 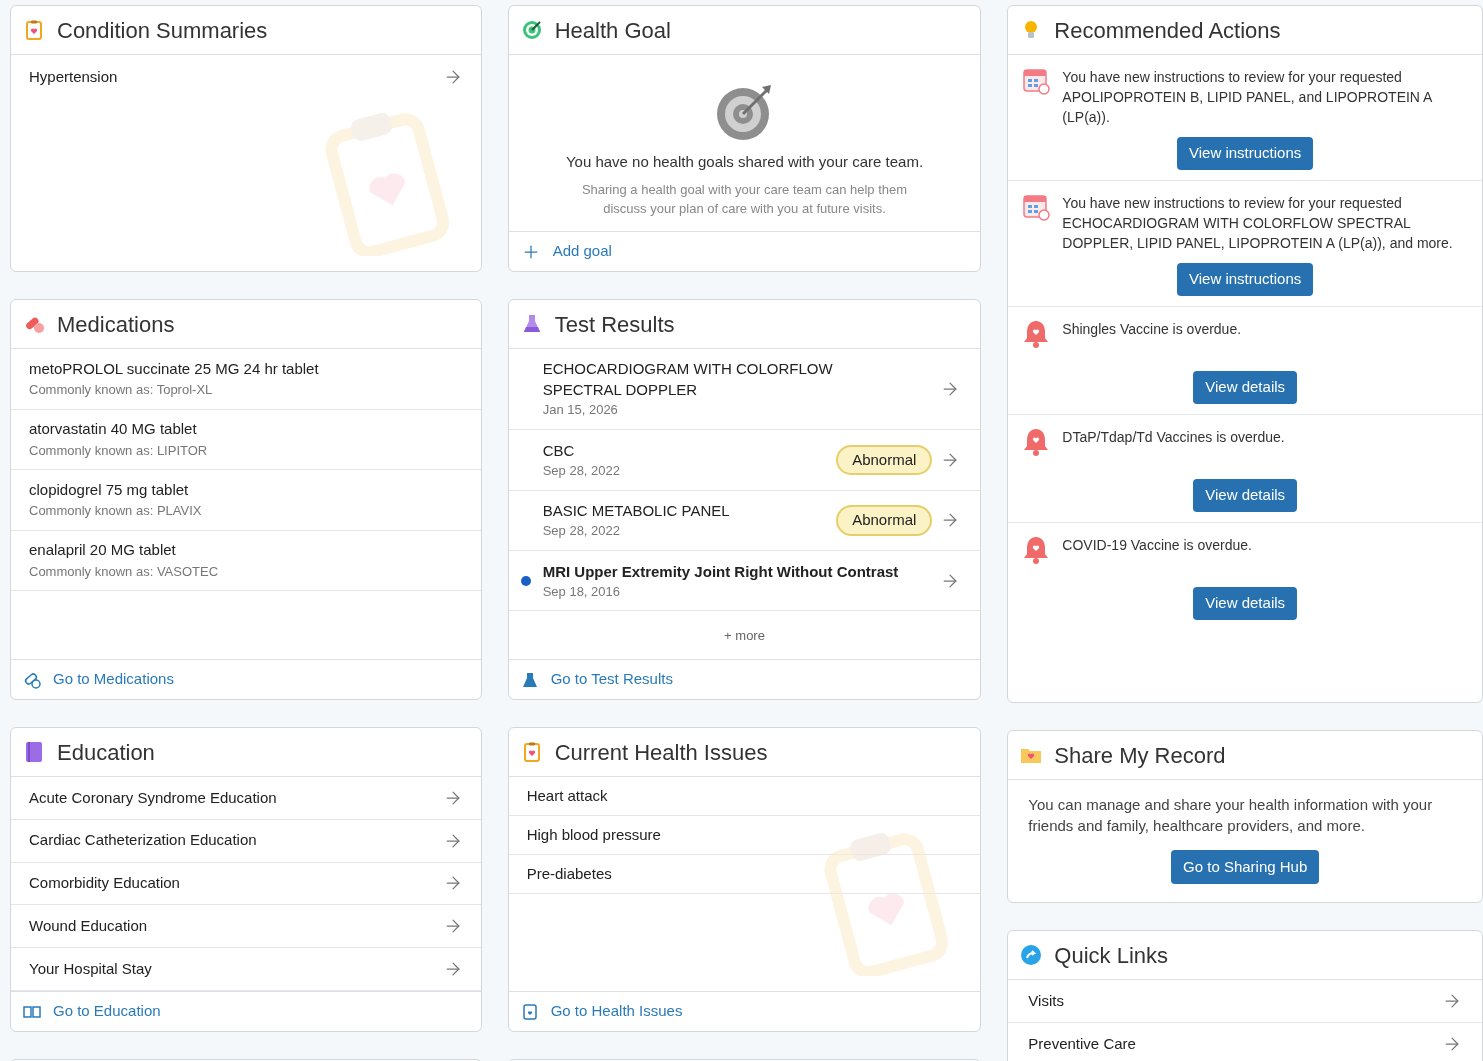 What do you see at coordinates (116, 511) in the screenshot?
I see `medication-alias: Commonly known as: PLAVIX` at bounding box center [116, 511].